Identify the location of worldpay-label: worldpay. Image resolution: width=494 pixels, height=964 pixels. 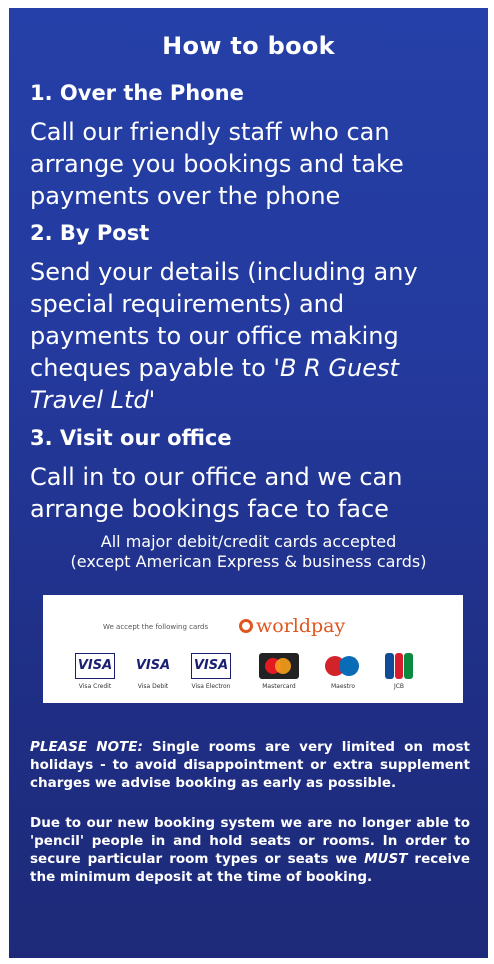
(301, 626).